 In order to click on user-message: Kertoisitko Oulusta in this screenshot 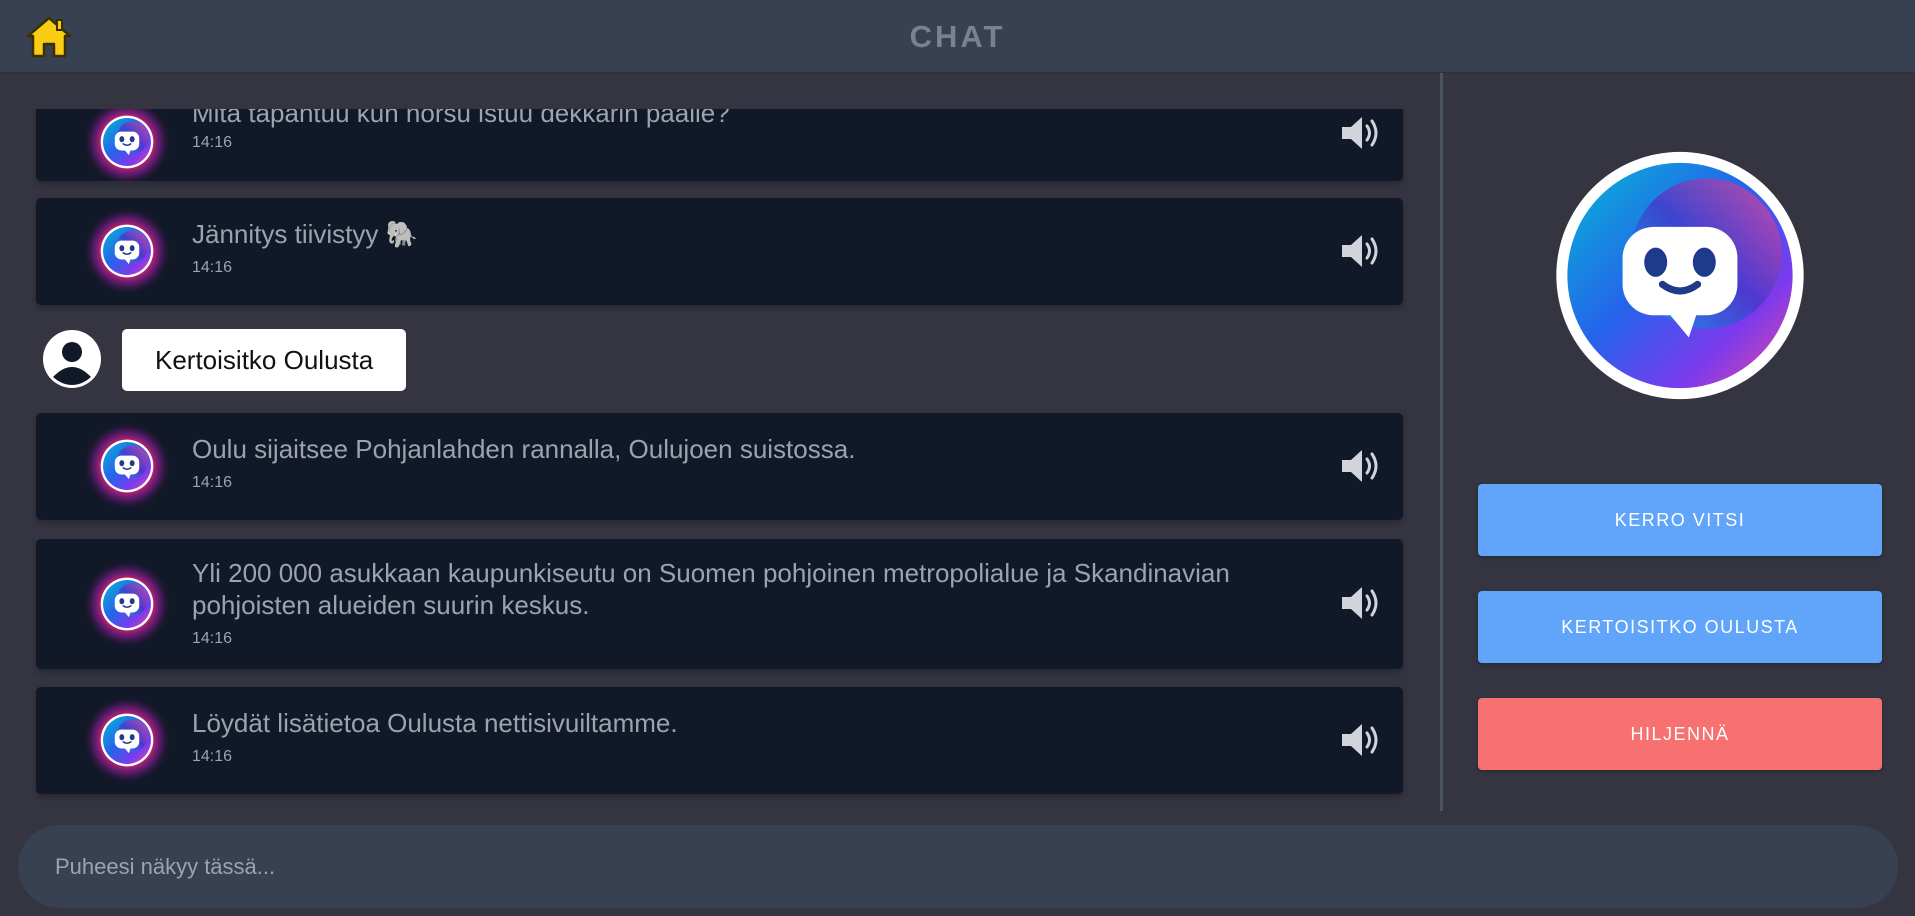, I will do `click(386, 360)`.